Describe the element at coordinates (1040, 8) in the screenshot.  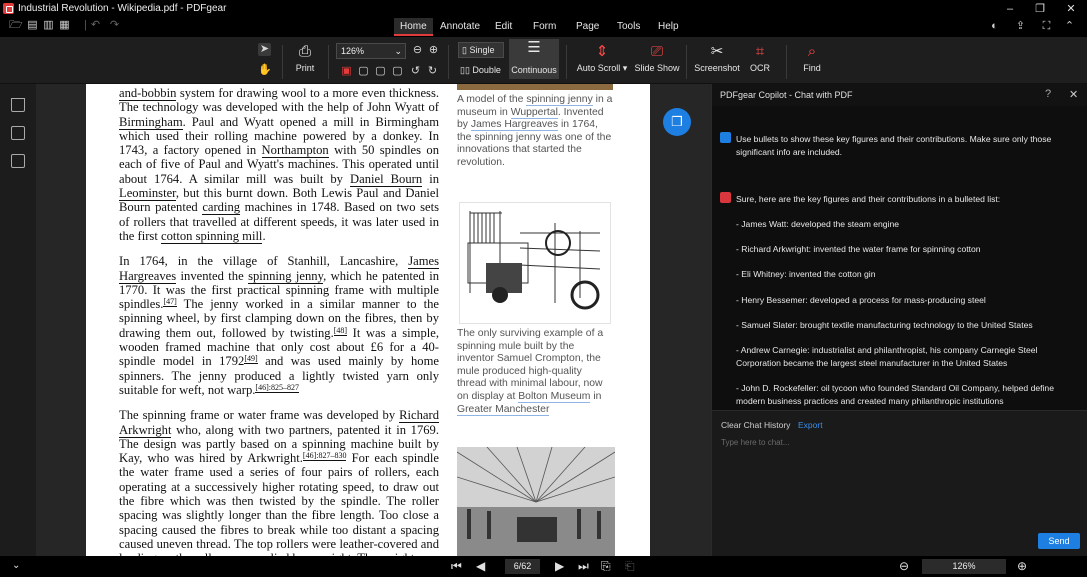
I see `restore-button: ❐` at that location.